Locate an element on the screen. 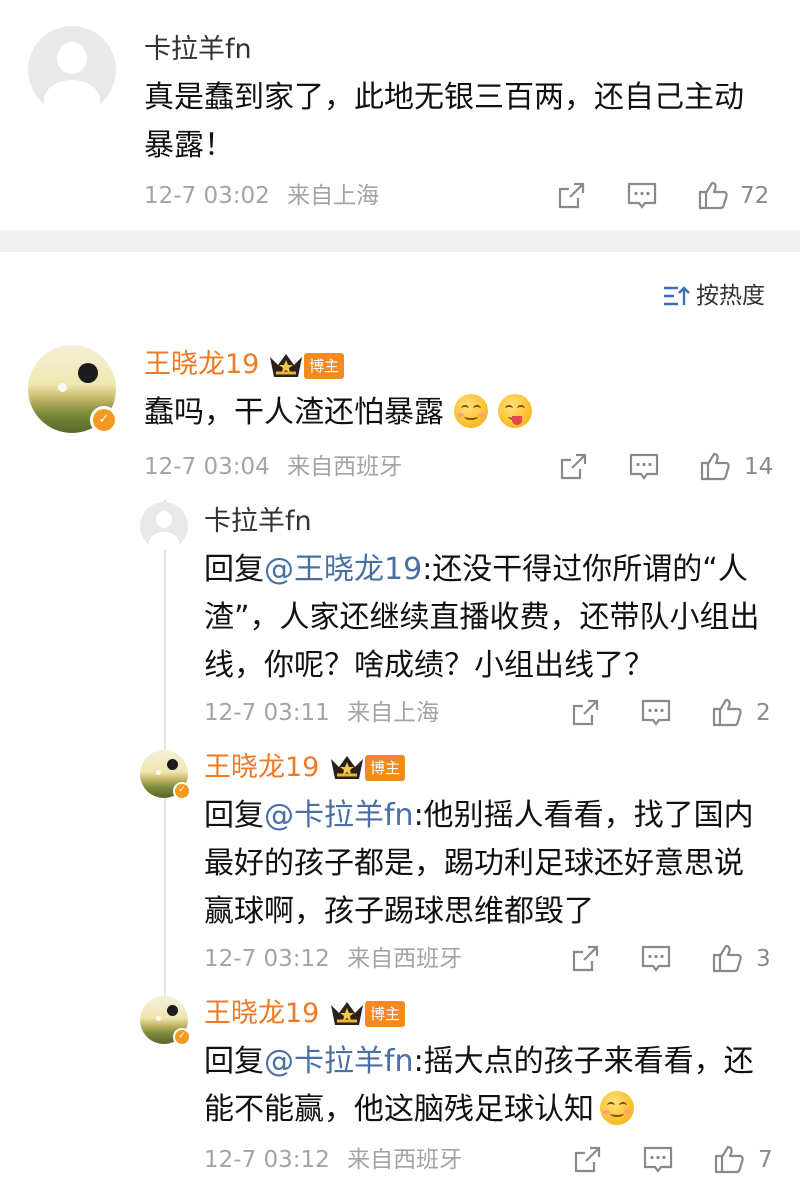 The height and width of the screenshot is (1191, 800). reply-author: 卡拉羊fn is located at coordinates (258, 522).